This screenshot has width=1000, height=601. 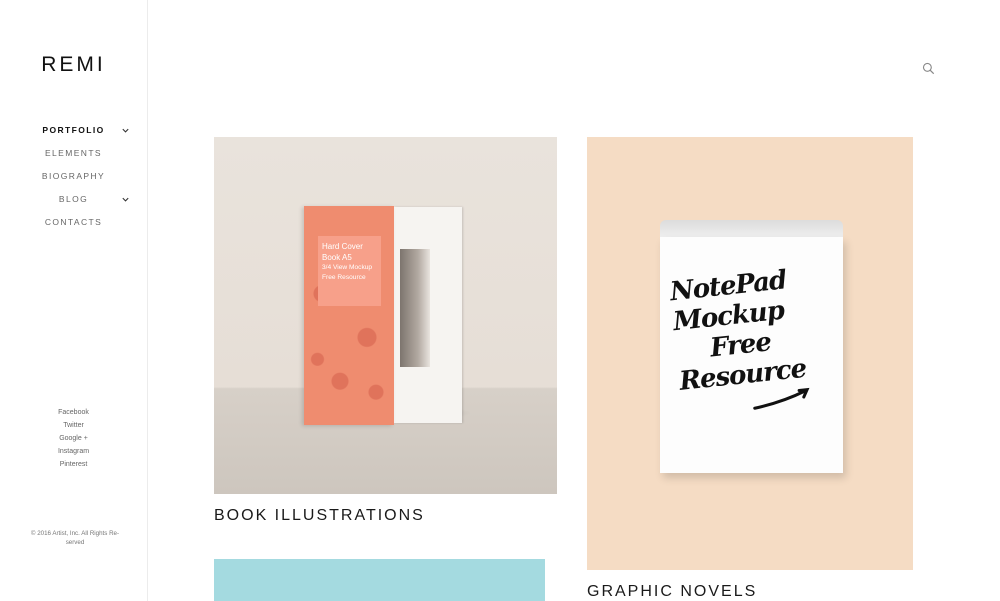 What do you see at coordinates (379, 580) in the screenshot?
I see `portfolio-image-teal` at bounding box center [379, 580].